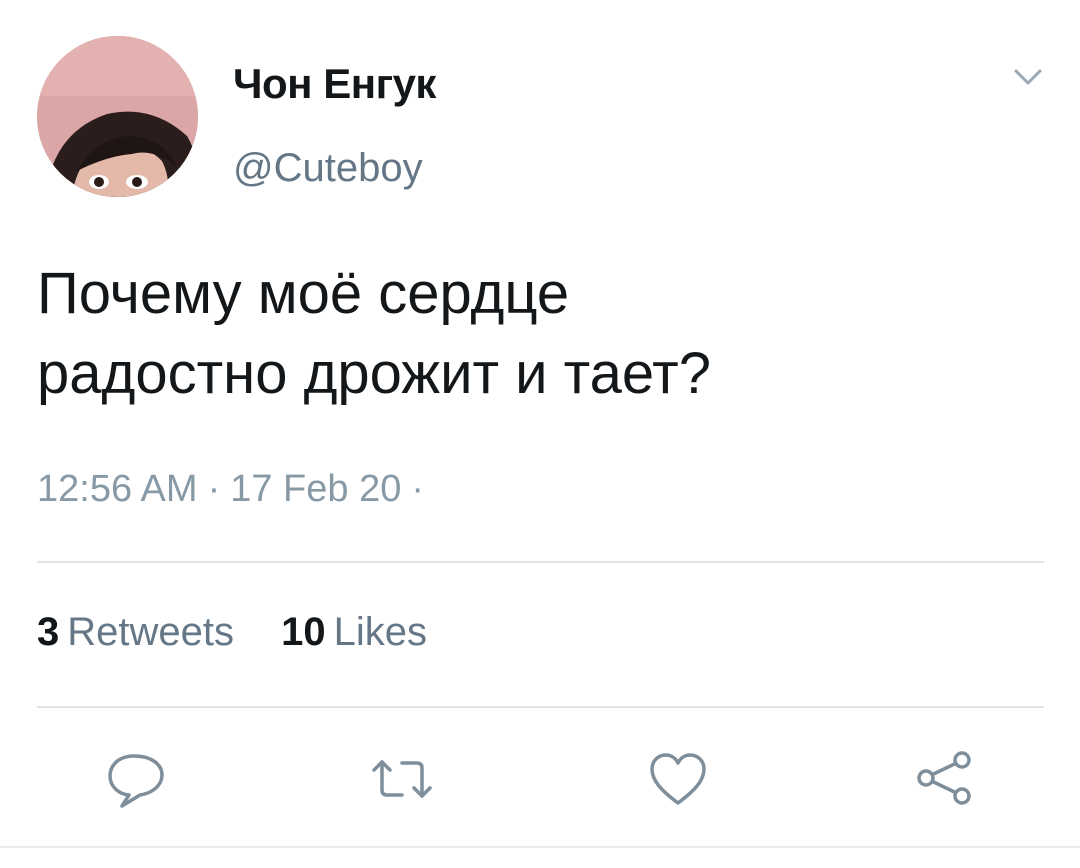 The width and height of the screenshot is (1080, 868). I want to click on like-icon, so click(678, 779).